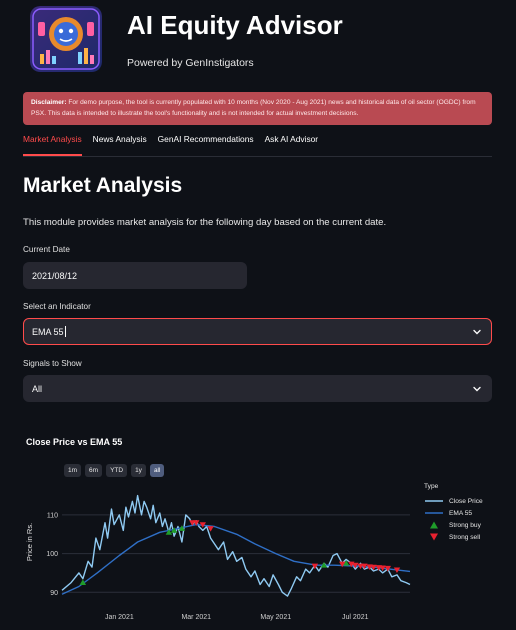 This screenshot has height=630, width=516. What do you see at coordinates (235, 25) in the screenshot?
I see `app-title: AI Equity Advisor` at bounding box center [235, 25].